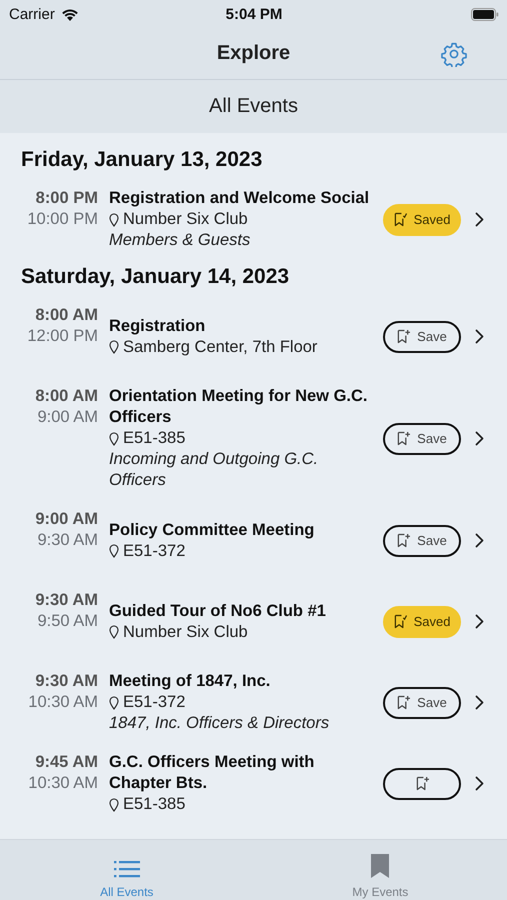 The height and width of the screenshot is (900, 507). I want to click on day-header: Friday, January 13, 2023, so click(142, 160).